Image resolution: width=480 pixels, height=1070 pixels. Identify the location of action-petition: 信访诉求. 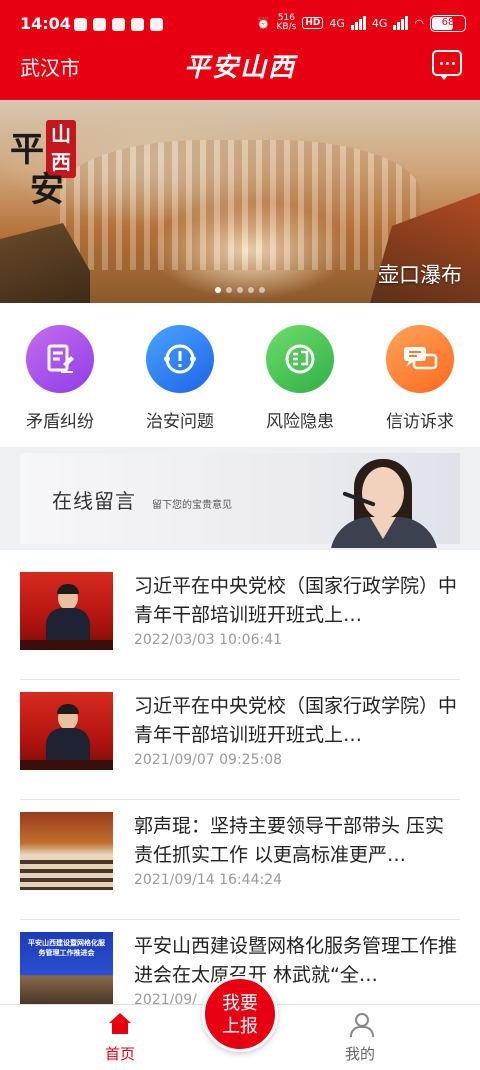
(420, 375).